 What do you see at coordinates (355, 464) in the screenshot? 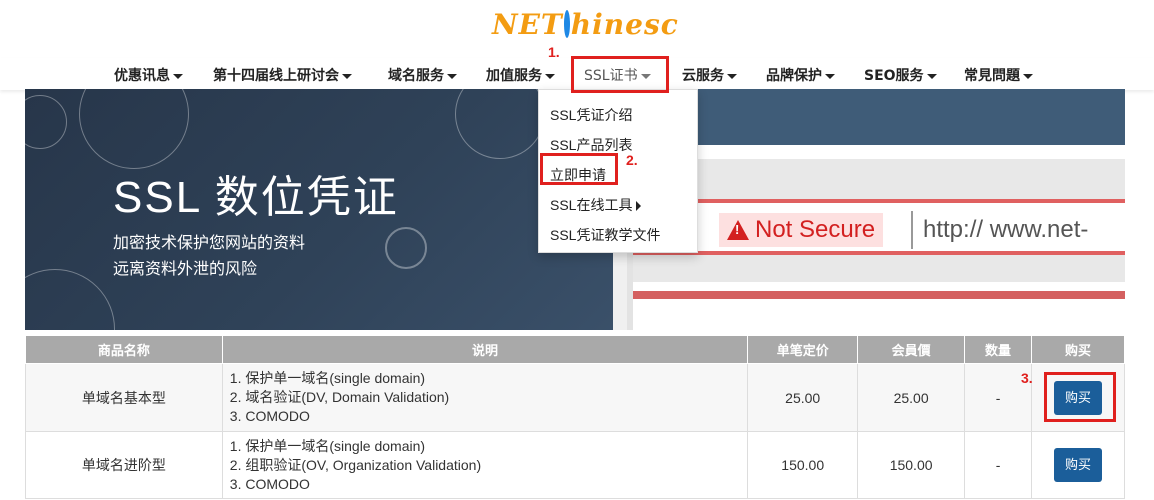
I see `description-line: 2. 组职验证(OV, Organization Validation)` at bounding box center [355, 464].